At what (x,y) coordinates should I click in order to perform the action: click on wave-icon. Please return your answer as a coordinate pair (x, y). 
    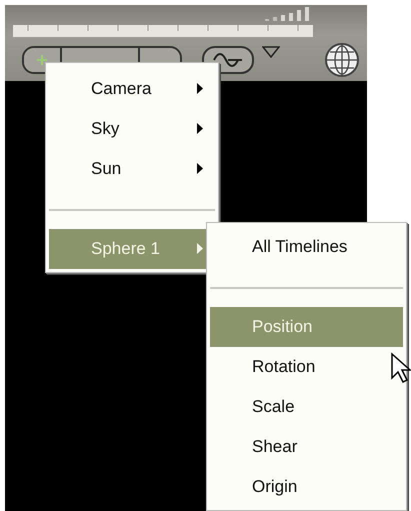
    Looking at the image, I should click on (228, 60).